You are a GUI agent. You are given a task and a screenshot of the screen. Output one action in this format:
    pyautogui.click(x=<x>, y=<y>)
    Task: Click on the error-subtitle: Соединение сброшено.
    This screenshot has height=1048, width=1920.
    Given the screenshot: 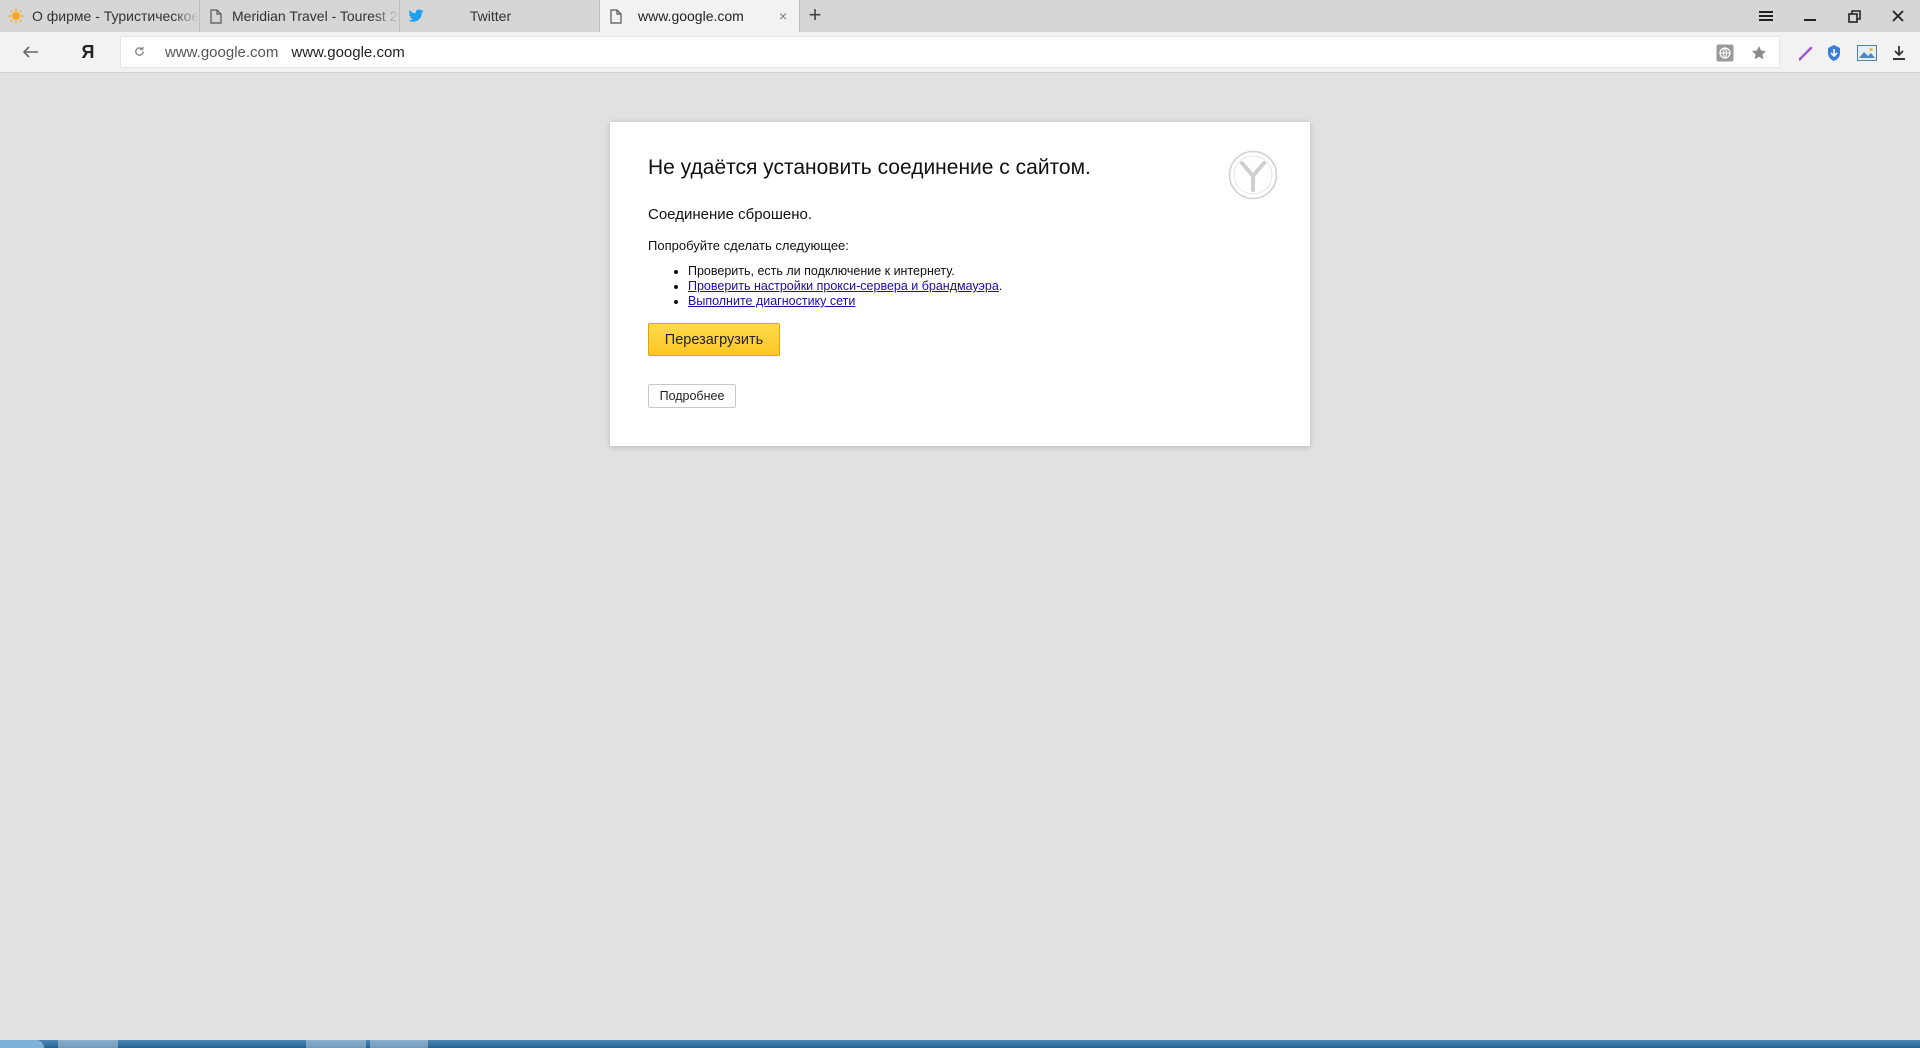 What is the action you would take?
    pyautogui.click(x=730, y=214)
    